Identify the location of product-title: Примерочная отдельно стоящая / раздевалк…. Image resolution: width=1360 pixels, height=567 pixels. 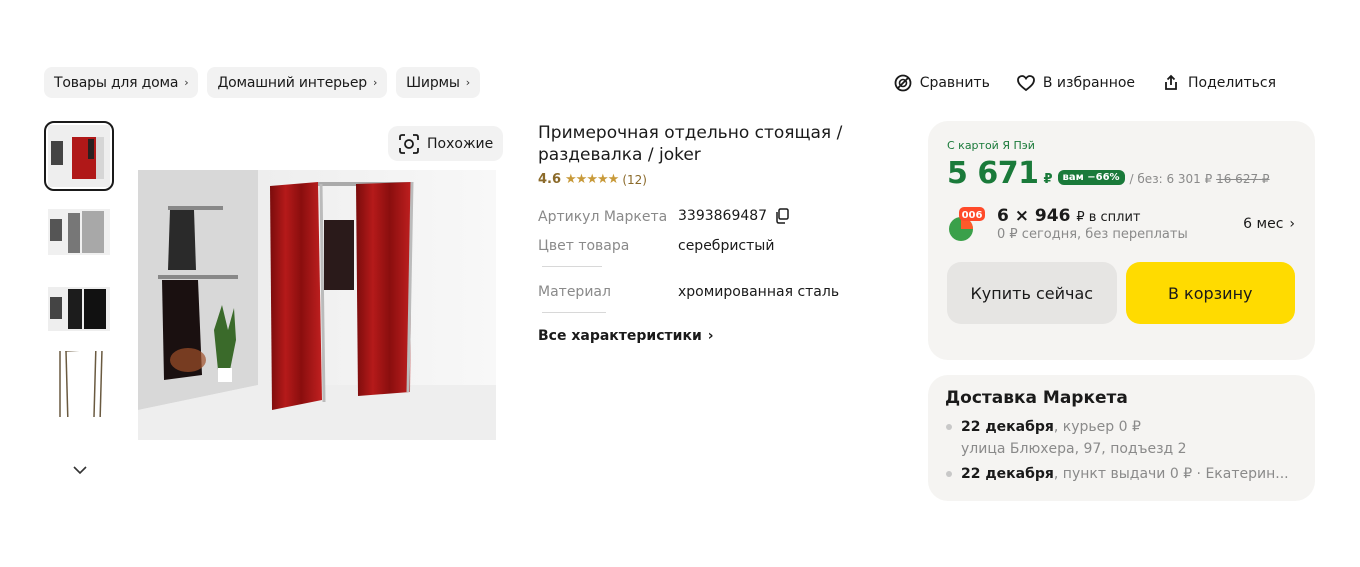
(690, 144).